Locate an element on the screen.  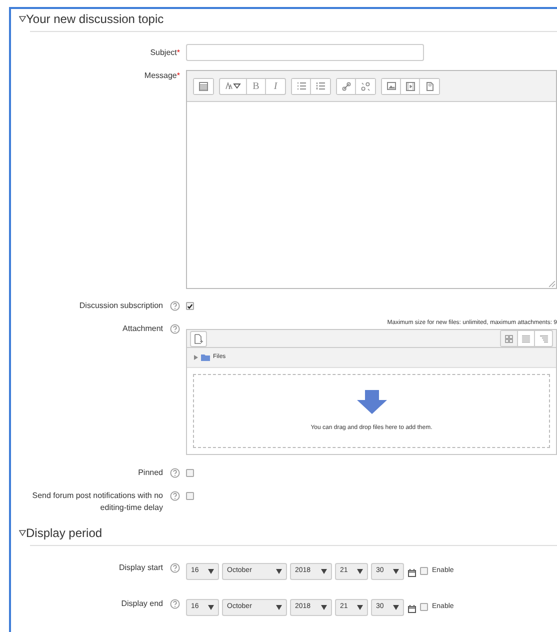
link-icon is located at coordinates (346, 86).